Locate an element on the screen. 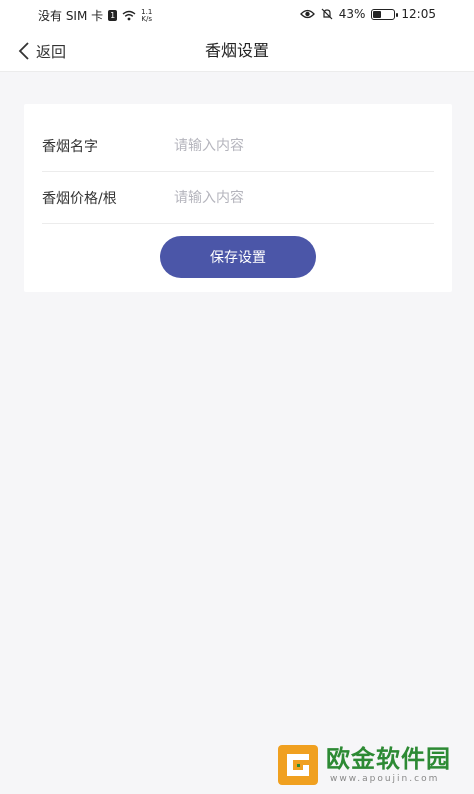  watermark-title: 欧金软件园 is located at coordinates (388, 759).